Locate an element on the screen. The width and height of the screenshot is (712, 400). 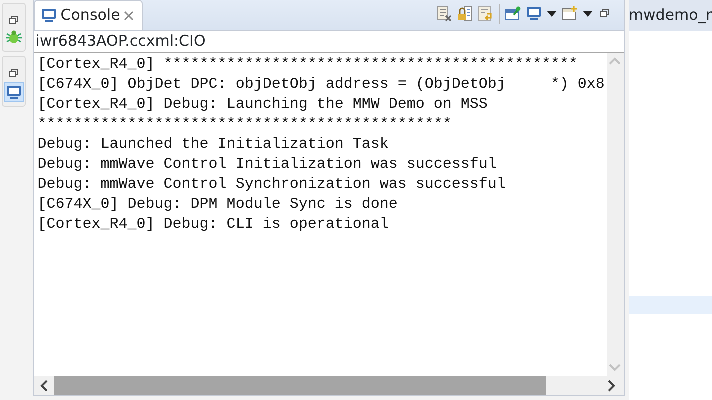
console-line: [Cortex_R4_0] Debug: Launching the MMW Demo on MSS is located at coordinates (263, 105).